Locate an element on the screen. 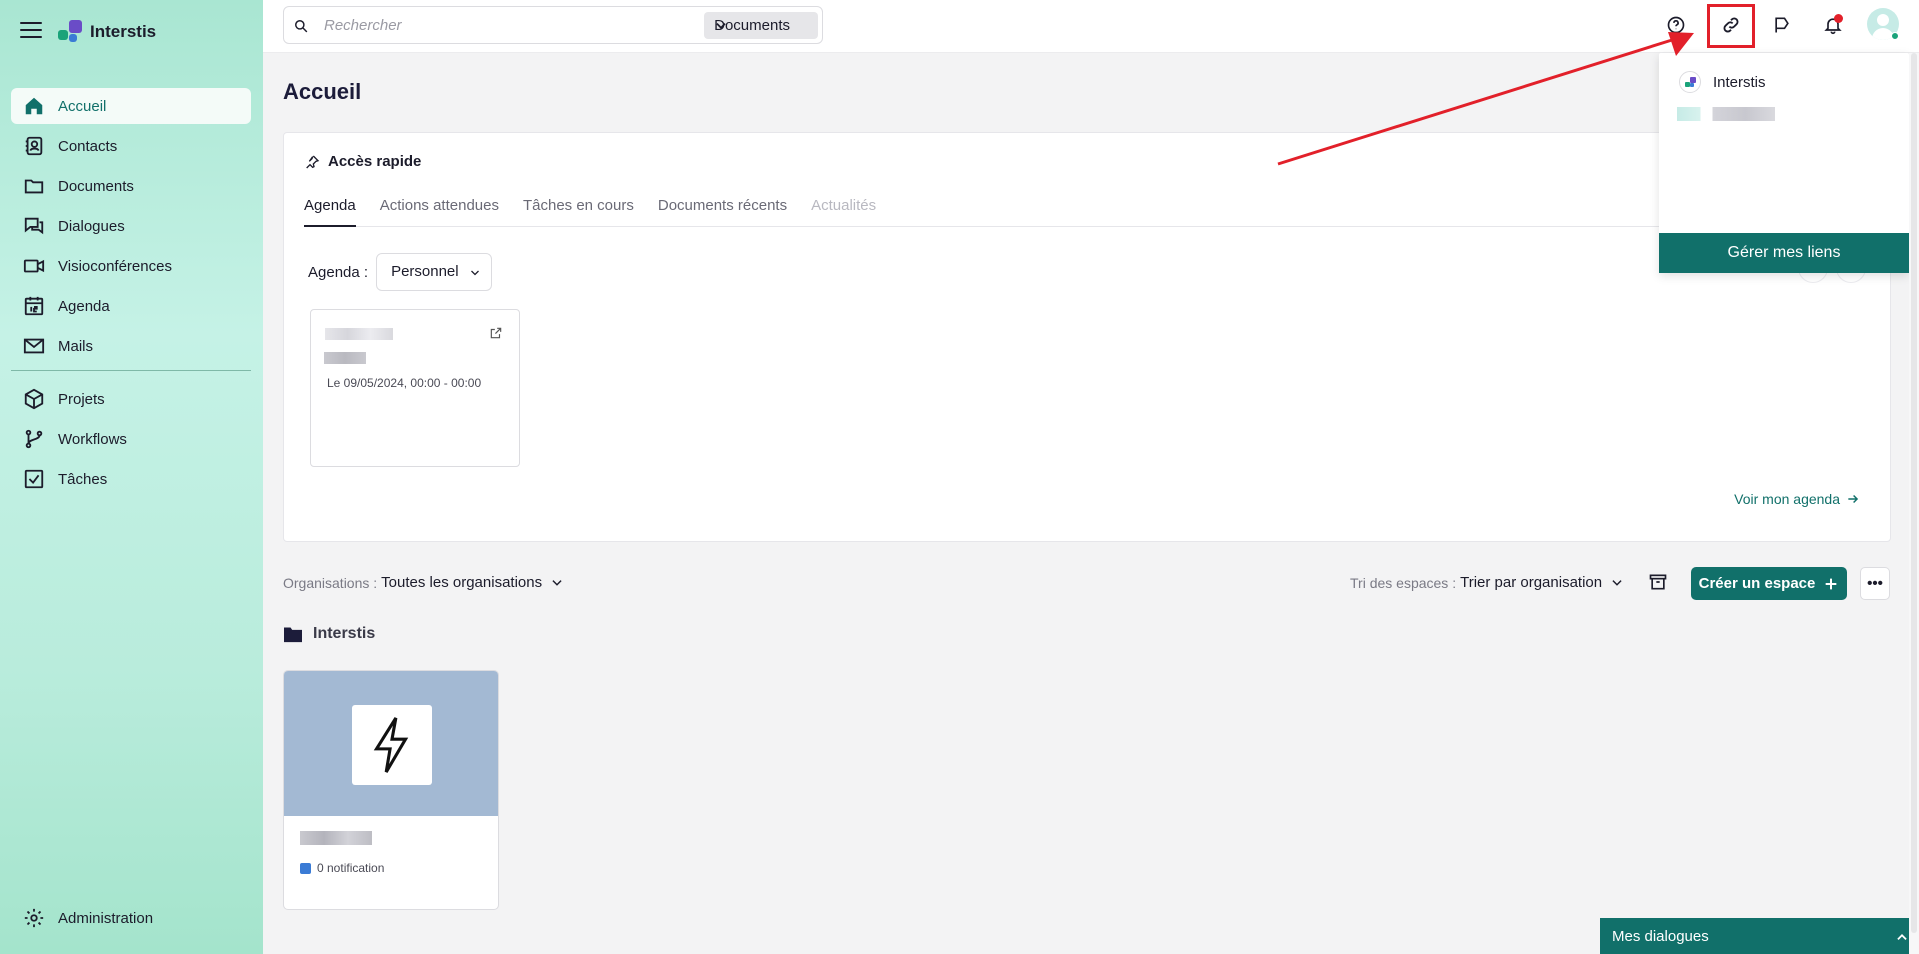 This screenshot has height=954, width=1919. event-date: Le 09/05/2024, 00:00 - 00:00 is located at coordinates (404, 383).